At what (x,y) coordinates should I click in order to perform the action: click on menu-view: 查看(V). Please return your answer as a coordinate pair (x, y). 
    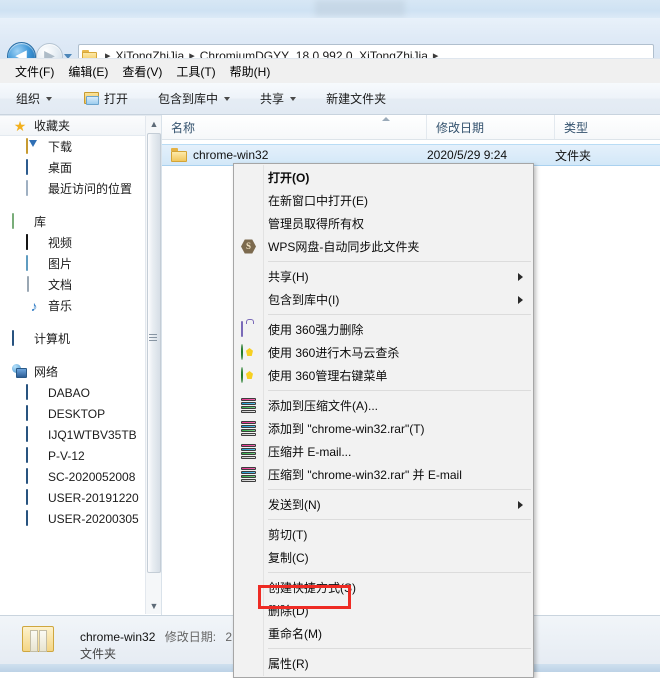
    Looking at the image, I should click on (142, 71).